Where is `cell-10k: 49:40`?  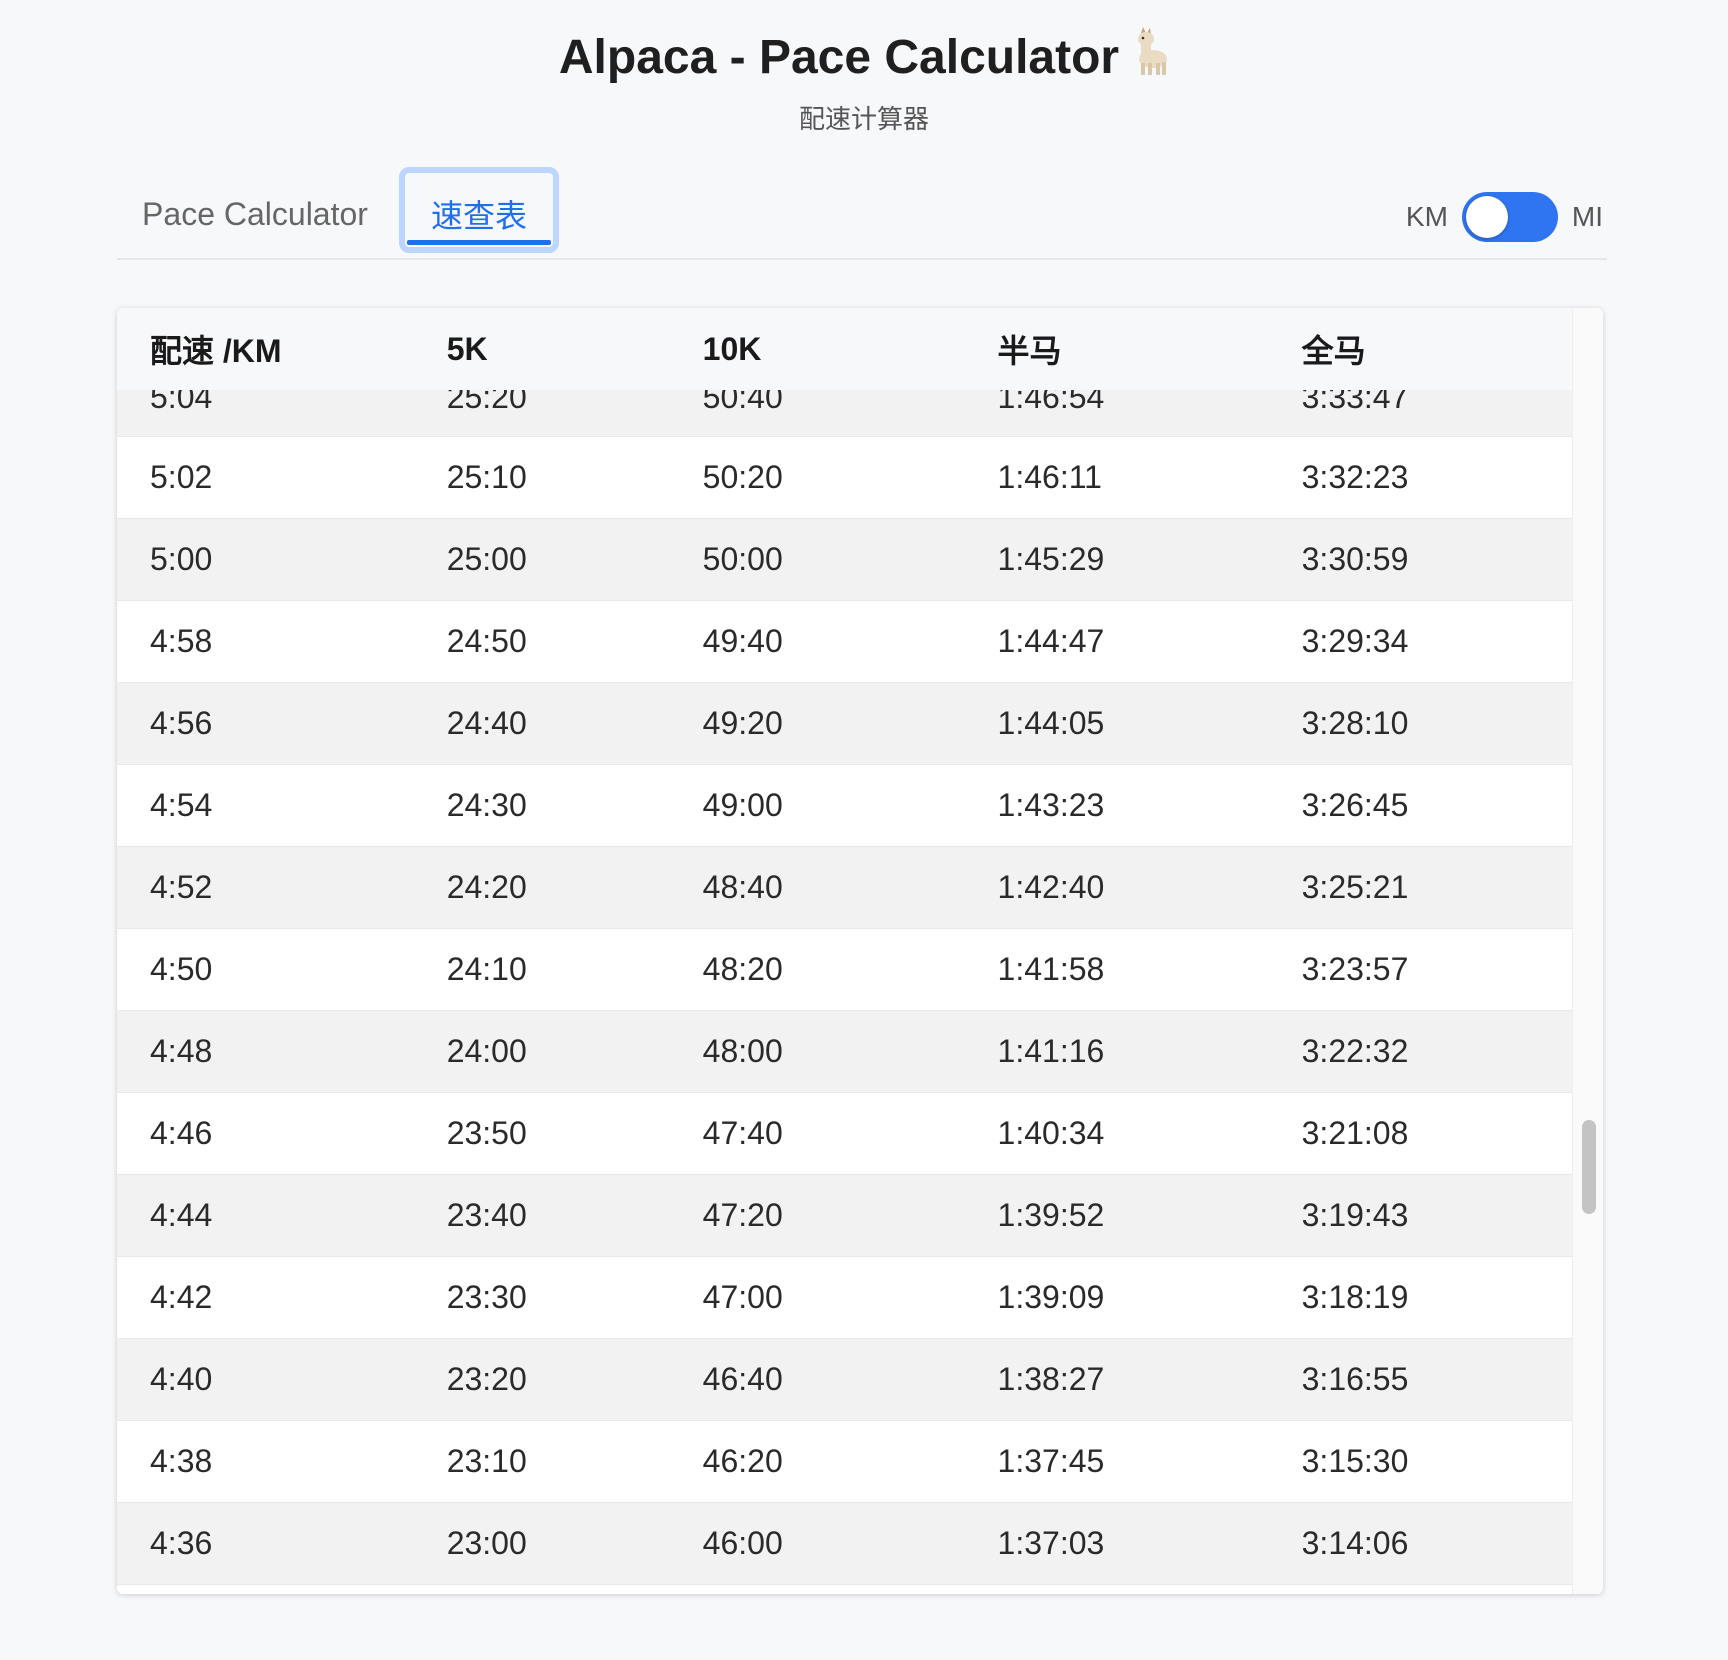 cell-10k: 49:40 is located at coordinates (742, 640).